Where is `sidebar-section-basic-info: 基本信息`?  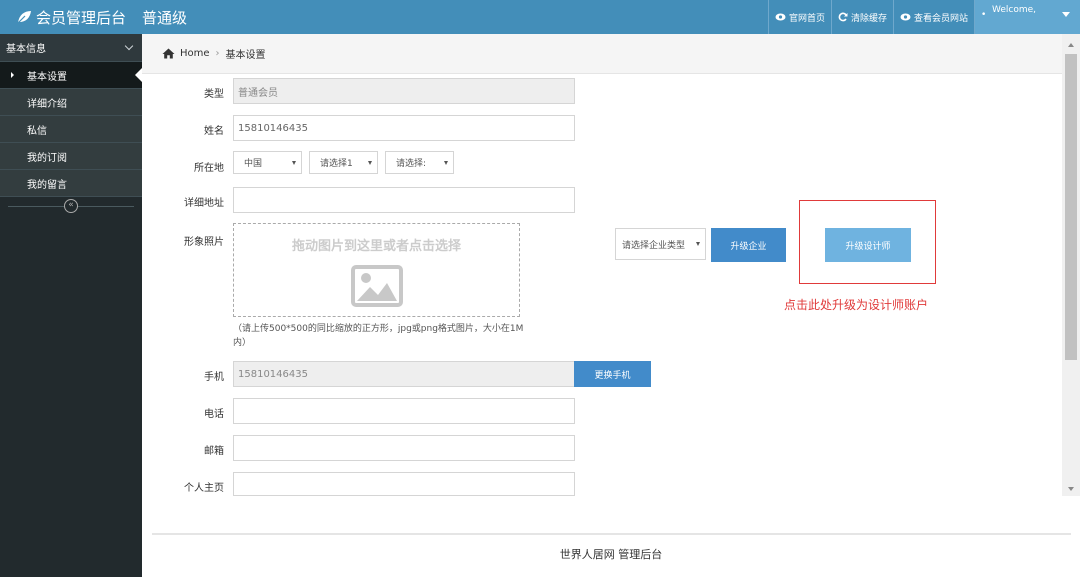
sidebar-section-basic-info: 基本信息 is located at coordinates (71, 48).